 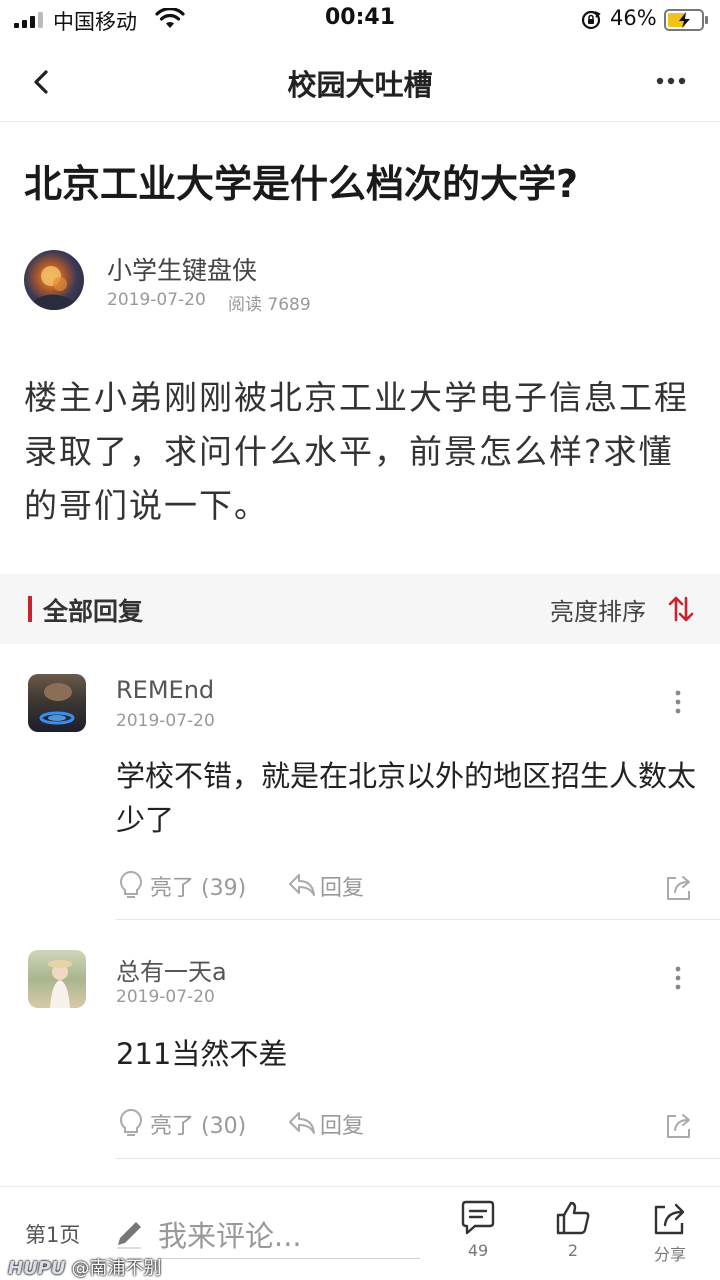 What do you see at coordinates (681, 609) in the screenshot?
I see `sort-icon` at bounding box center [681, 609].